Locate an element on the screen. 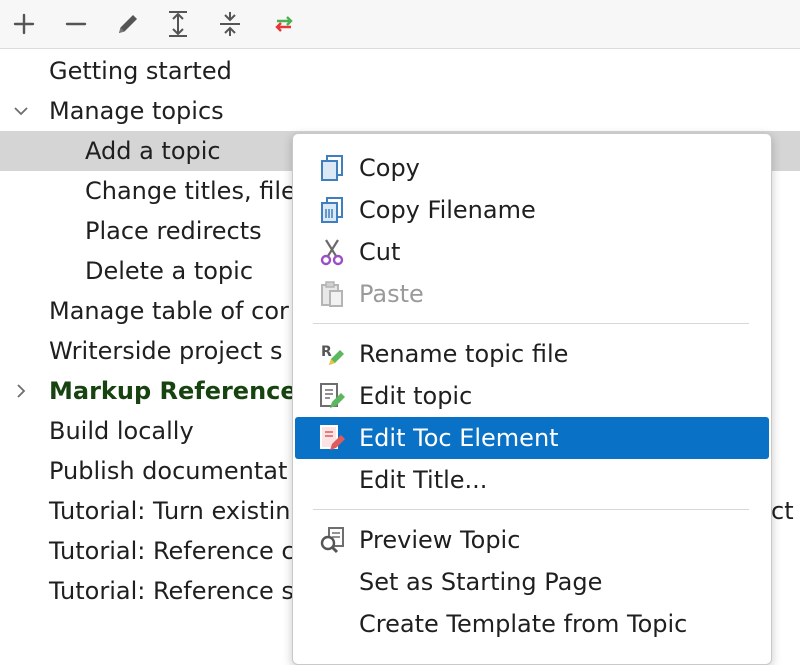  tree-item-label: Getting started is located at coordinates (140, 71).